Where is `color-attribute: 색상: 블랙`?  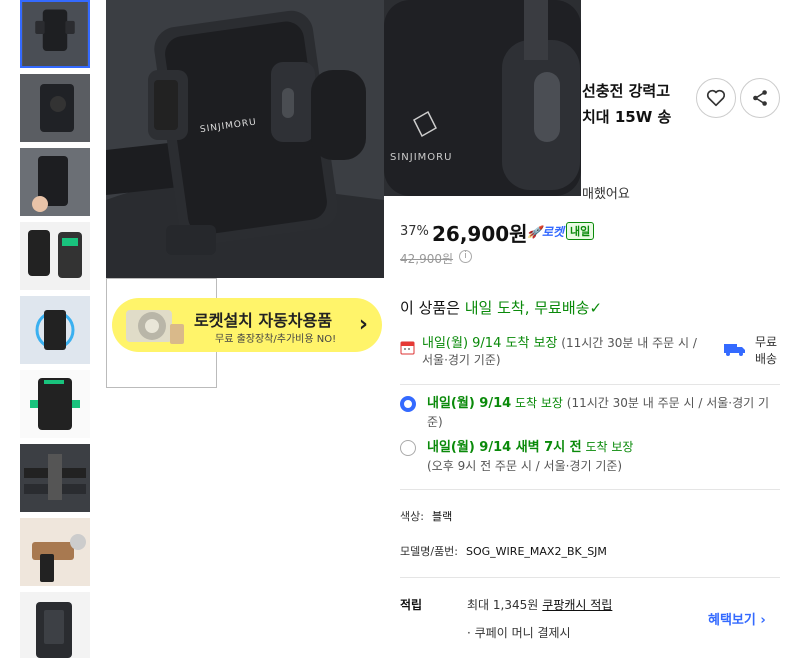 color-attribute: 색상: 블랙 is located at coordinates (426, 516).